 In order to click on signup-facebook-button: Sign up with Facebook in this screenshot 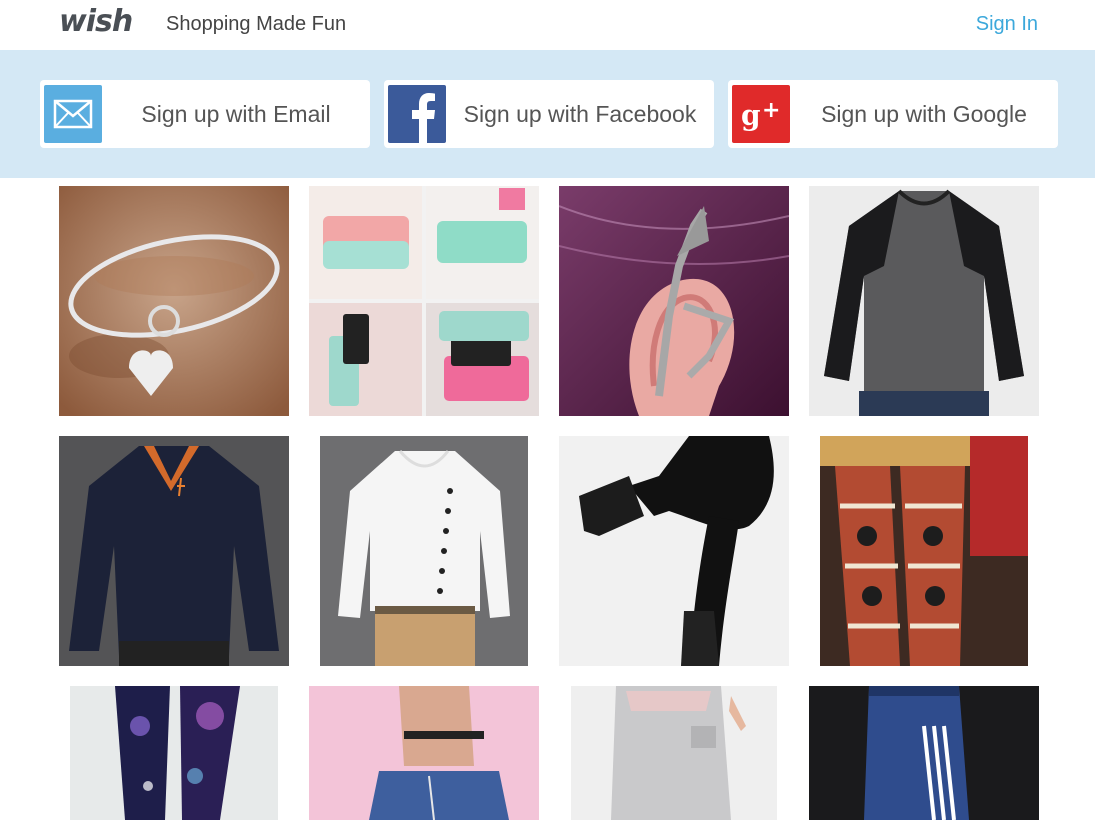, I will do `click(549, 114)`.